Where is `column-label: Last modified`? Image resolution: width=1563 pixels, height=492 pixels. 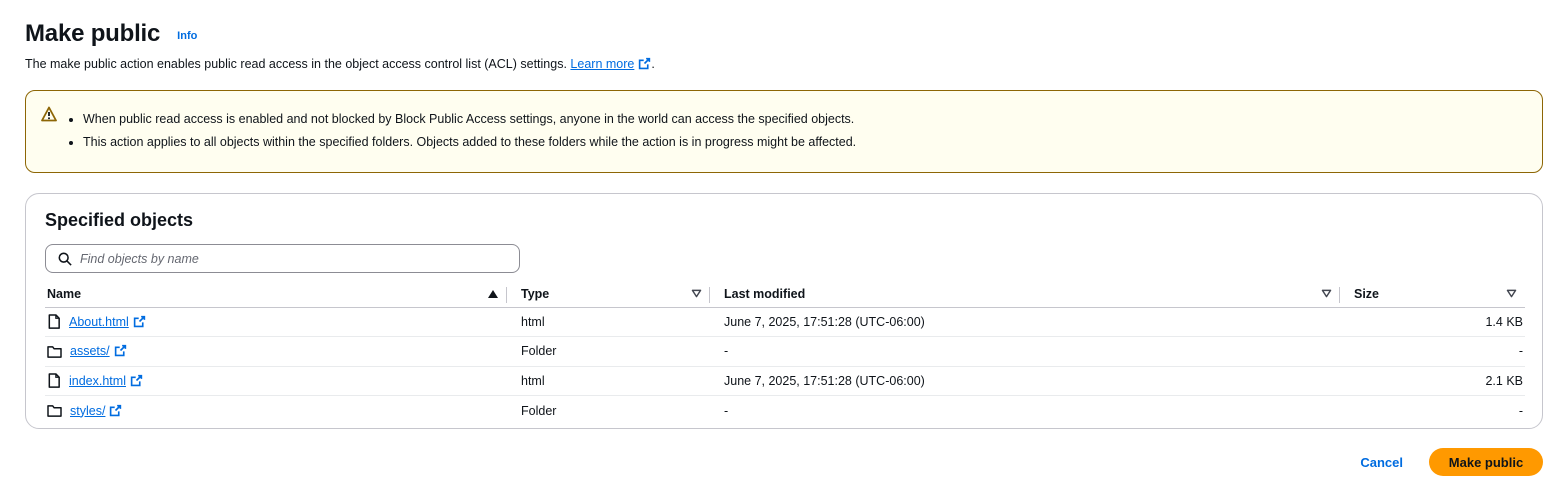
column-label: Last modified is located at coordinates (765, 293).